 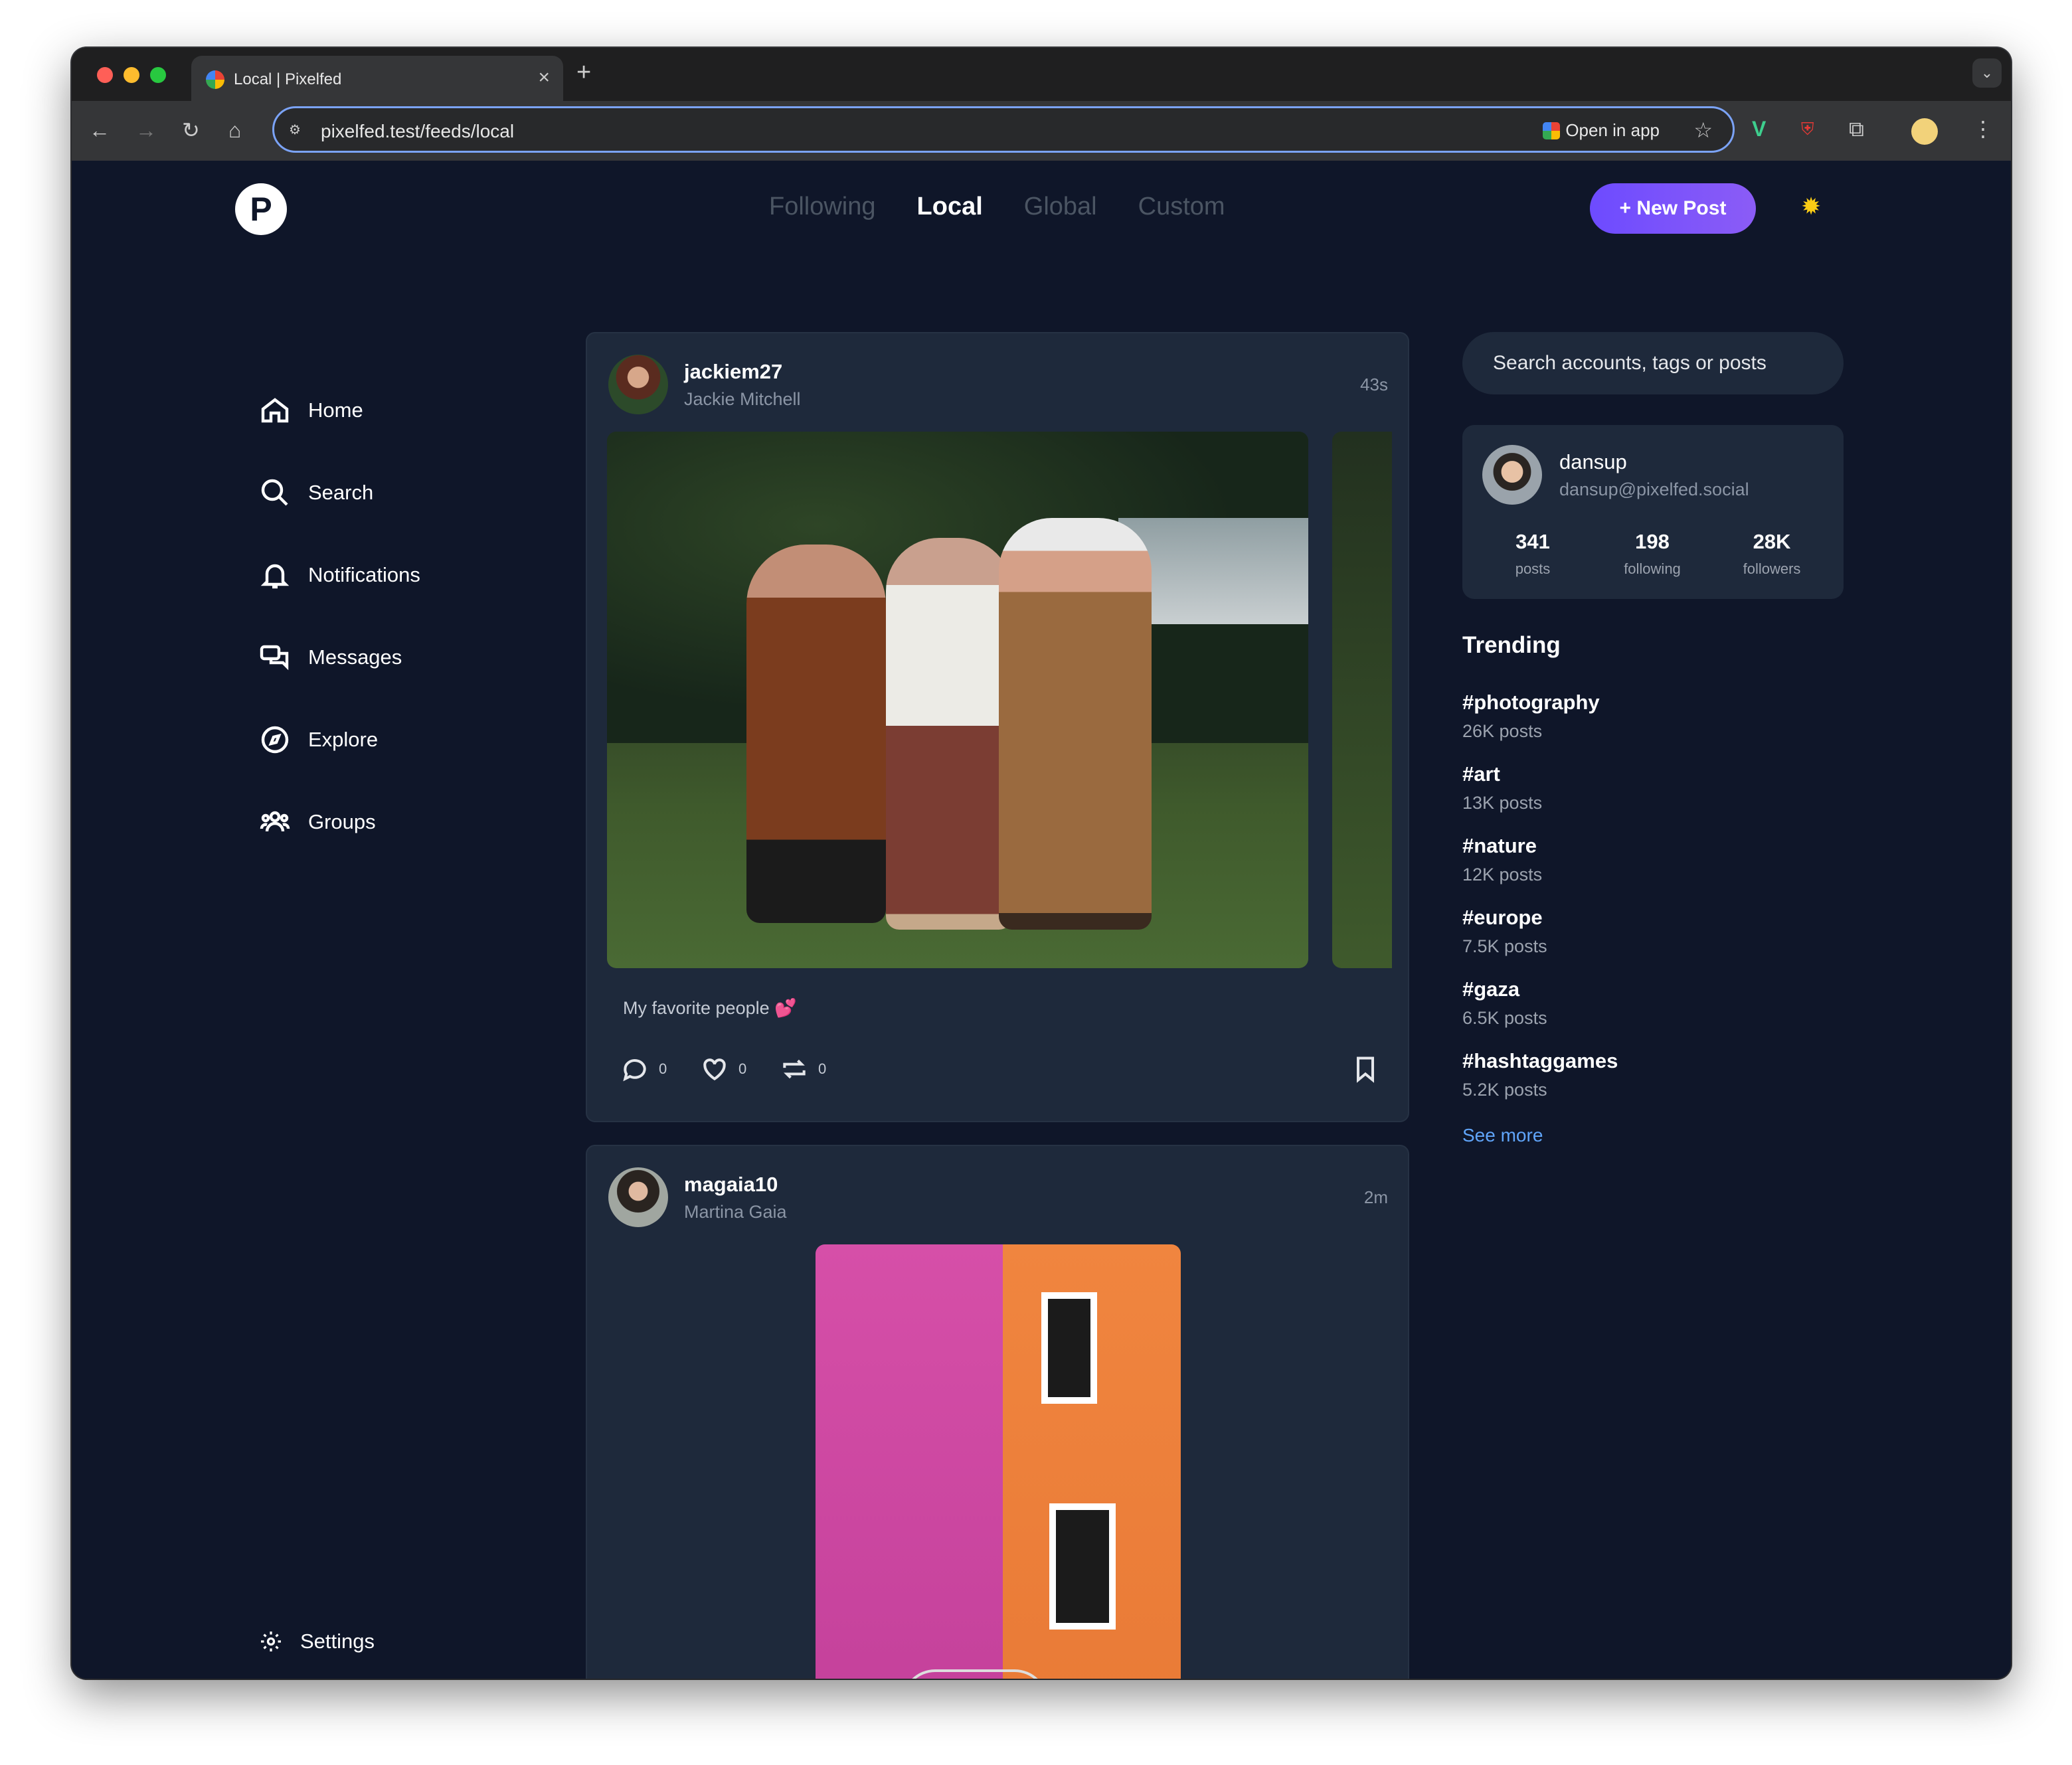 I want to click on trending-item: #gaza 6.5K posts, so click(x=1504, y=1003).